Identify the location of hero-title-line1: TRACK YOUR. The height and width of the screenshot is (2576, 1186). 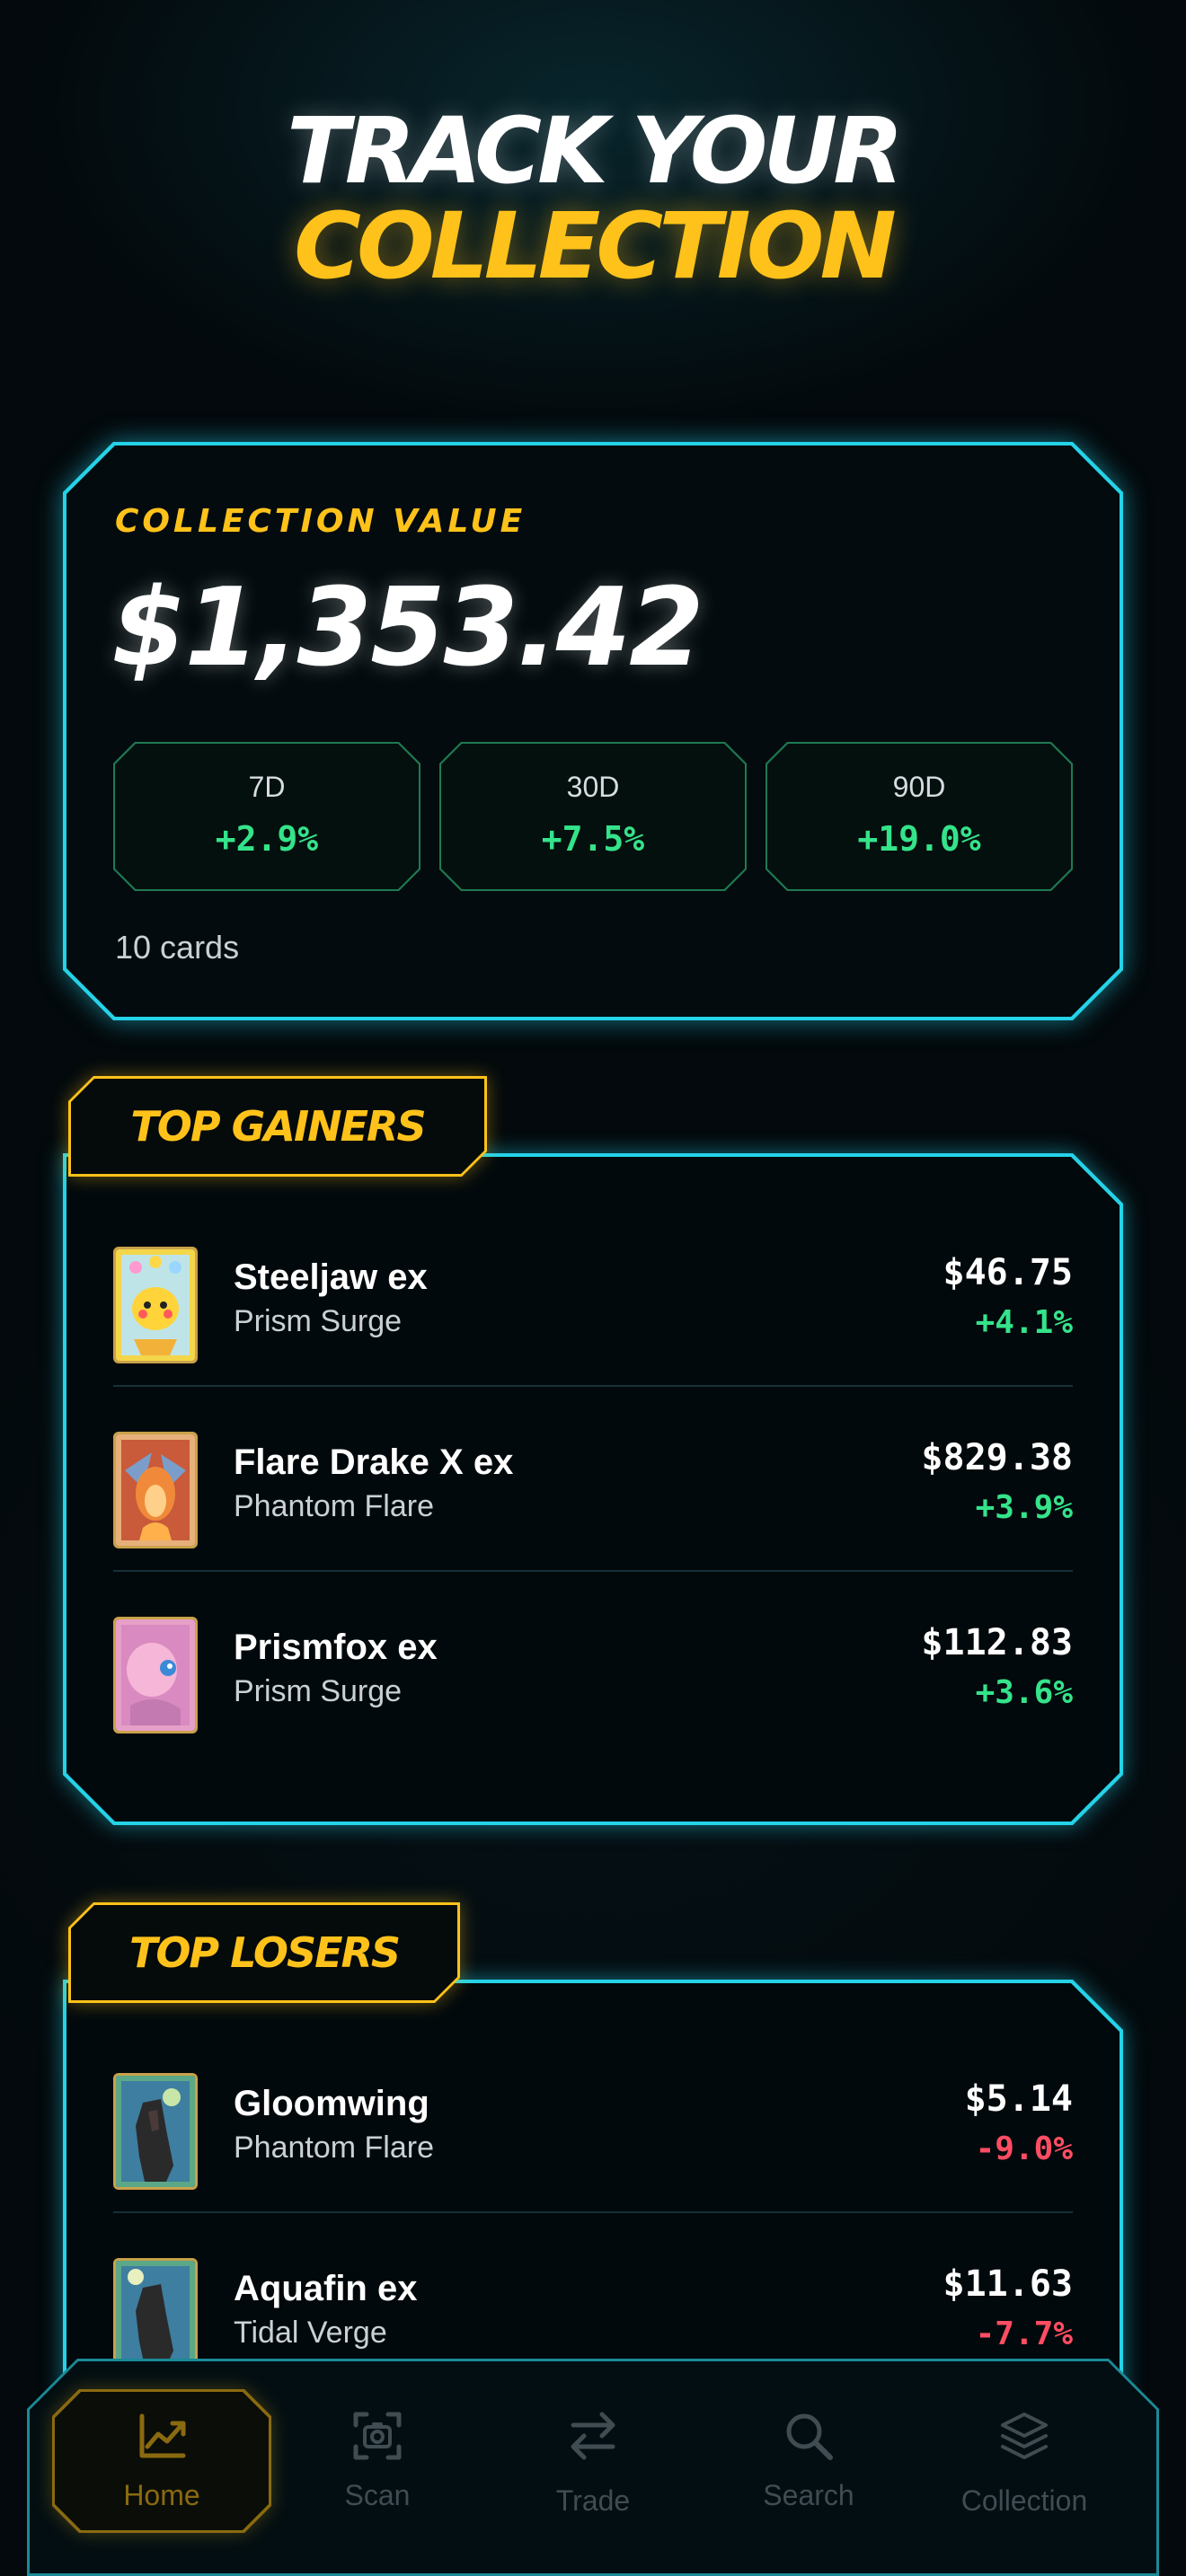
(595, 151).